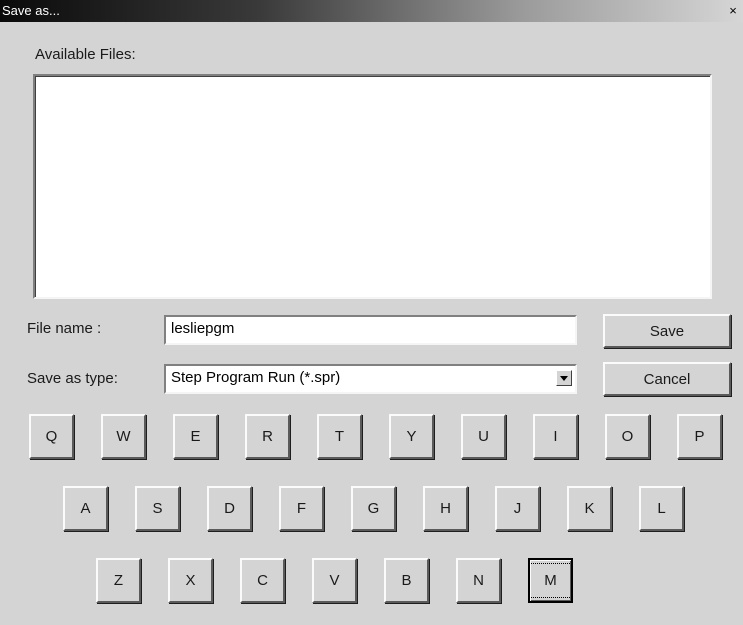  I want to click on save-as-type-label: Save as type:, so click(72, 378).